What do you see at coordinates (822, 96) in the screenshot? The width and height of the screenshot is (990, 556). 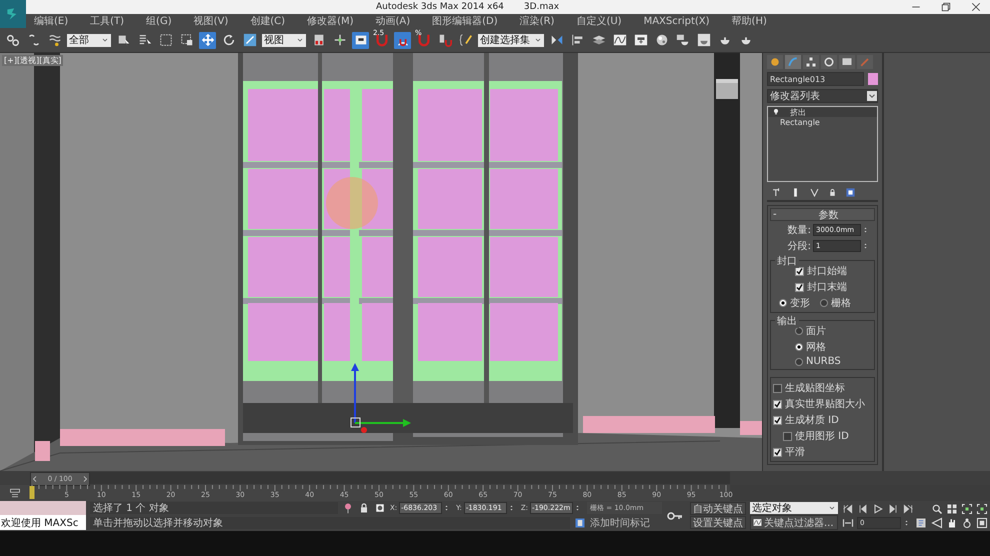 I see `modifier-list-dropdown: 修改器列表` at bounding box center [822, 96].